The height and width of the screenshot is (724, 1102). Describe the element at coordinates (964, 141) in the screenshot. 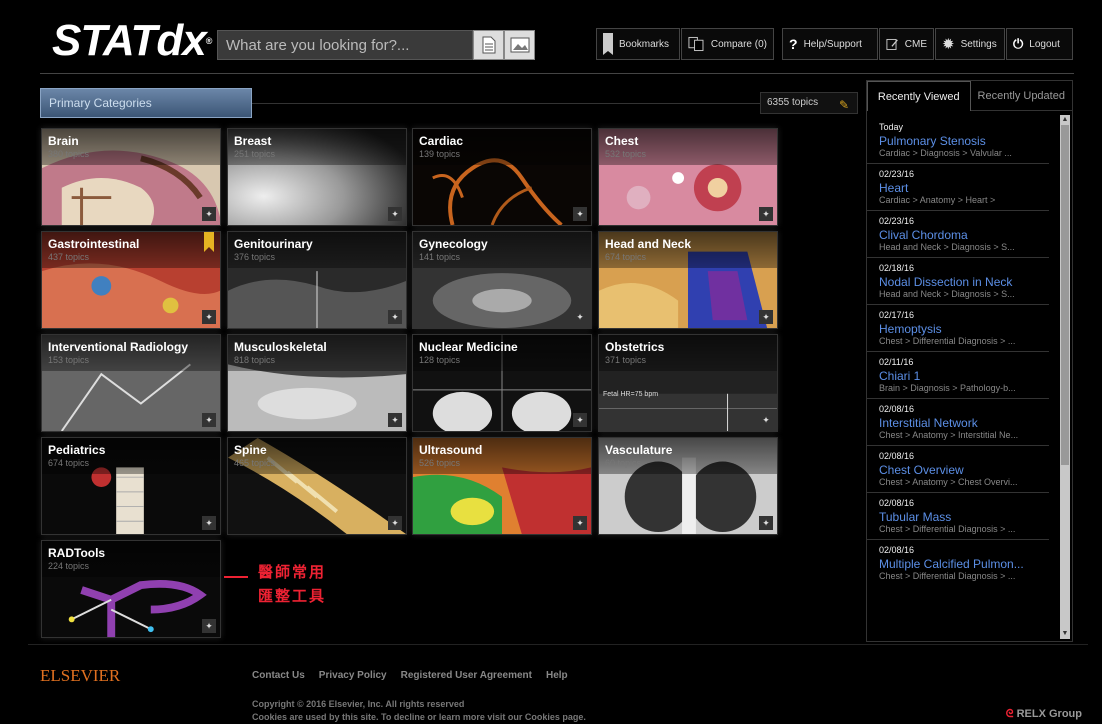

I see `item-title: Pulmonary Stenosis` at that location.